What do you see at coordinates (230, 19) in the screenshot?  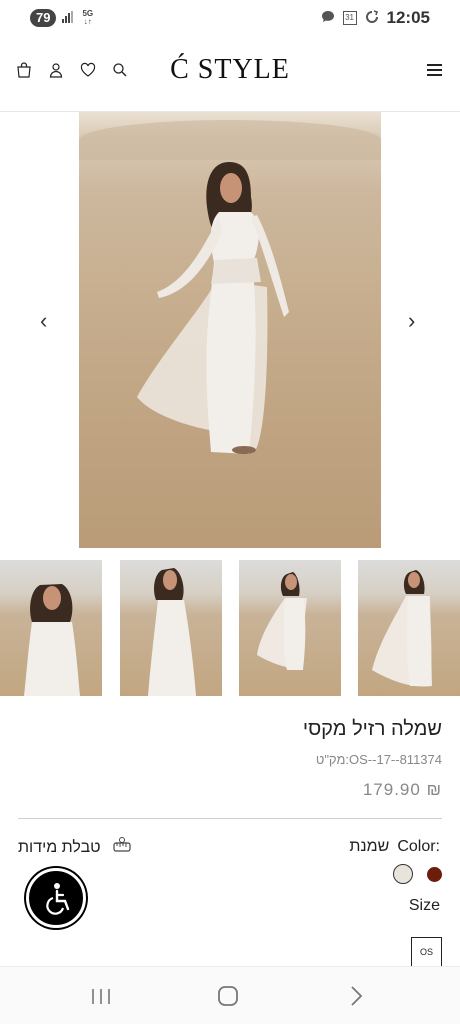 I see `status-bar: 79 5G ↓↑ 31 12:05` at bounding box center [230, 19].